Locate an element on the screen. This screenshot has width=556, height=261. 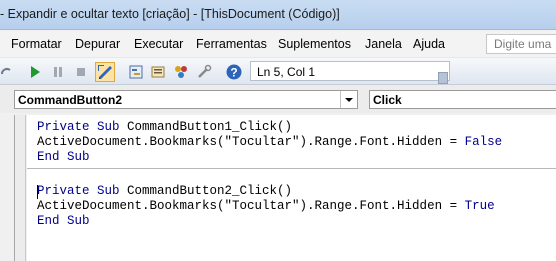
standard-toolbar: ? Ln 5, Col 1 is located at coordinates (278, 71).